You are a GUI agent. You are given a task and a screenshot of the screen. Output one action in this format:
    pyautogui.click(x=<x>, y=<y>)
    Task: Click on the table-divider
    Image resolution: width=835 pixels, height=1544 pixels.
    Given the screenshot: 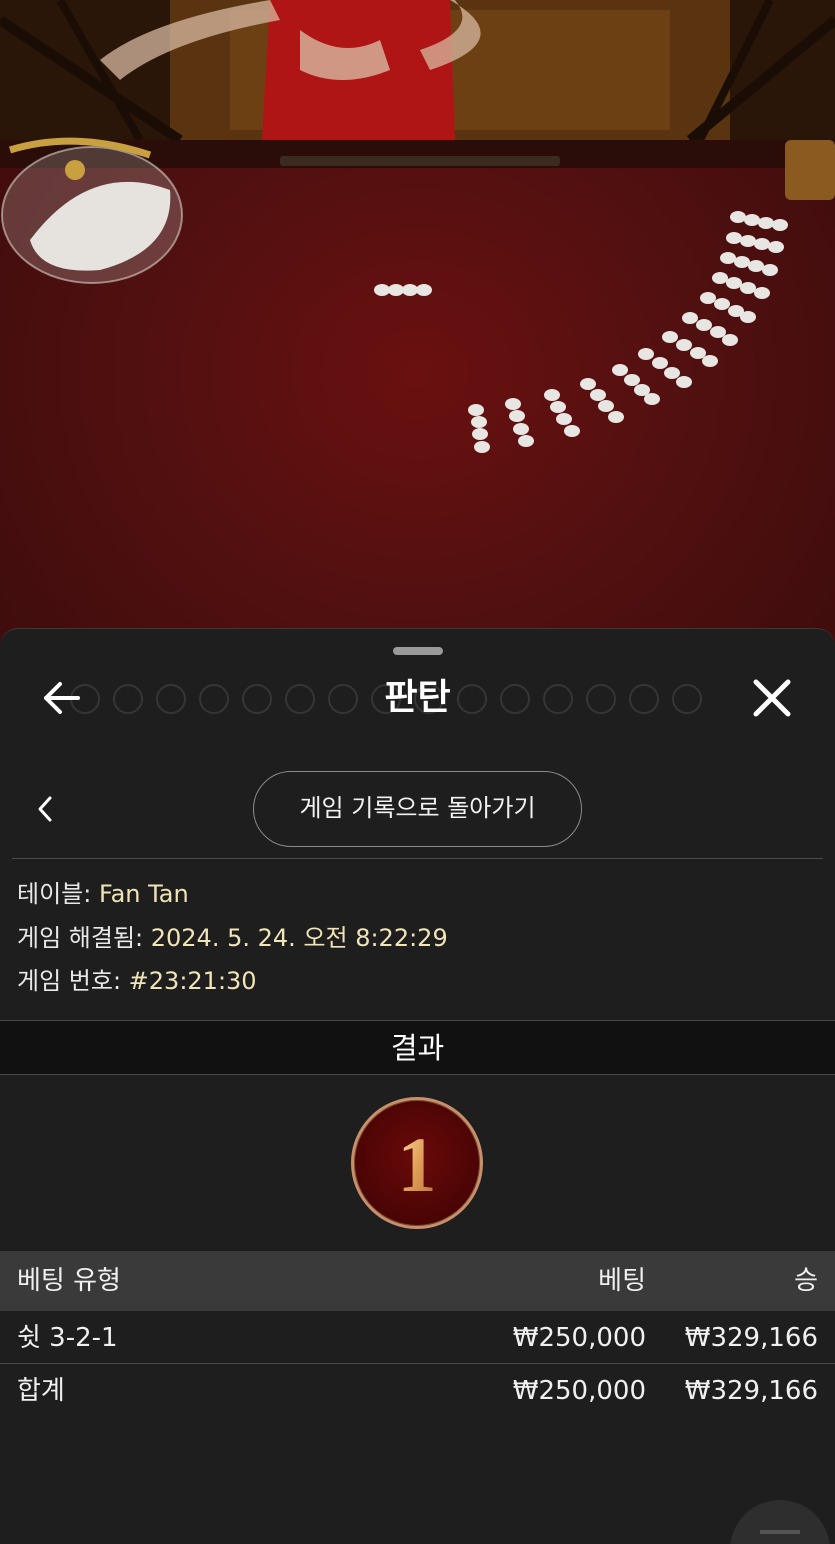 What is the action you would take?
    pyautogui.click(x=417, y=1363)
    